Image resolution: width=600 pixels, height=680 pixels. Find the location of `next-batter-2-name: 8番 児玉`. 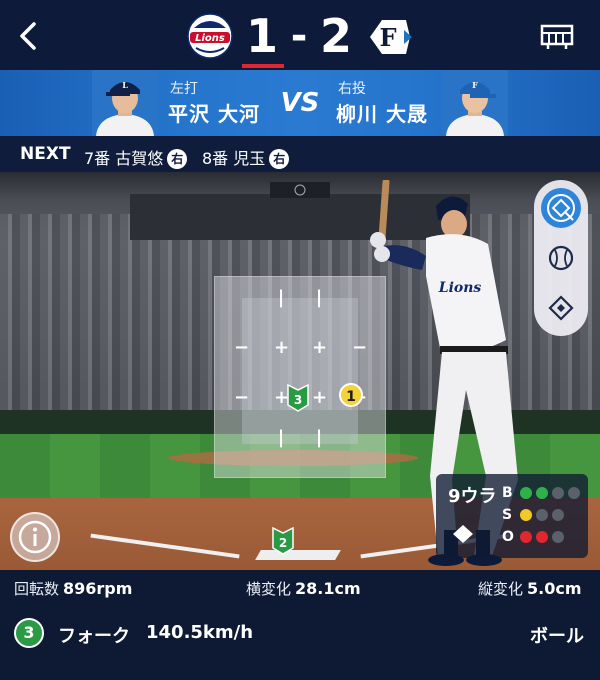

next-batter-2-name: 8番 児玉 is located at coordinates (234, 158).